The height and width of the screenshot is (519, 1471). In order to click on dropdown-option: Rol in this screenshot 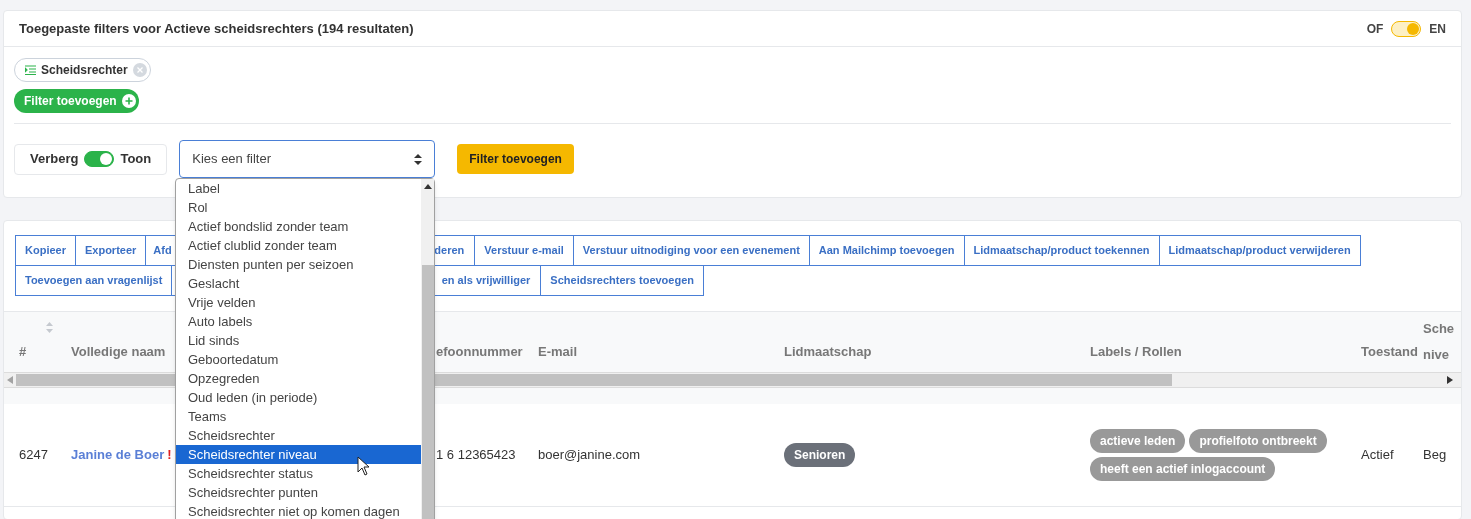, I will do `click(298, 207)`.